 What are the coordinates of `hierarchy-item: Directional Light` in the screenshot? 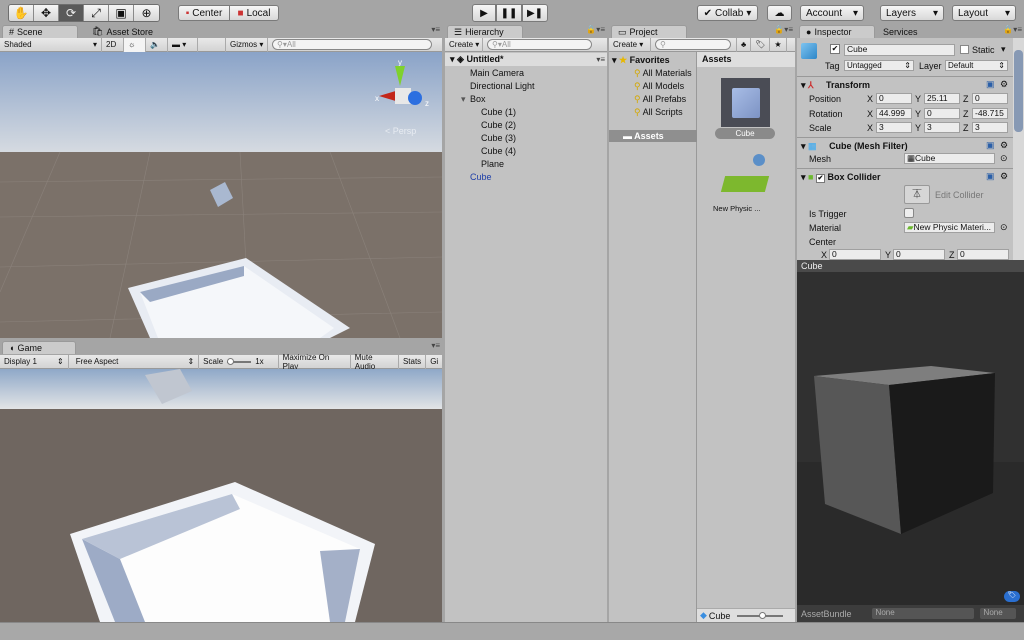 It's located at (502, 86).